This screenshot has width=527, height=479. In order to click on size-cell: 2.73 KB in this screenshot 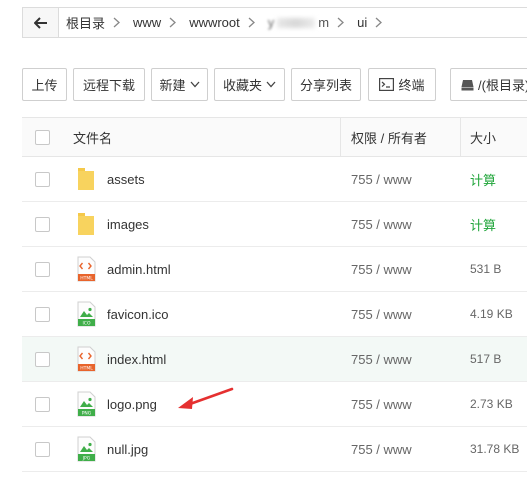, I will do `click(491, 404)`.